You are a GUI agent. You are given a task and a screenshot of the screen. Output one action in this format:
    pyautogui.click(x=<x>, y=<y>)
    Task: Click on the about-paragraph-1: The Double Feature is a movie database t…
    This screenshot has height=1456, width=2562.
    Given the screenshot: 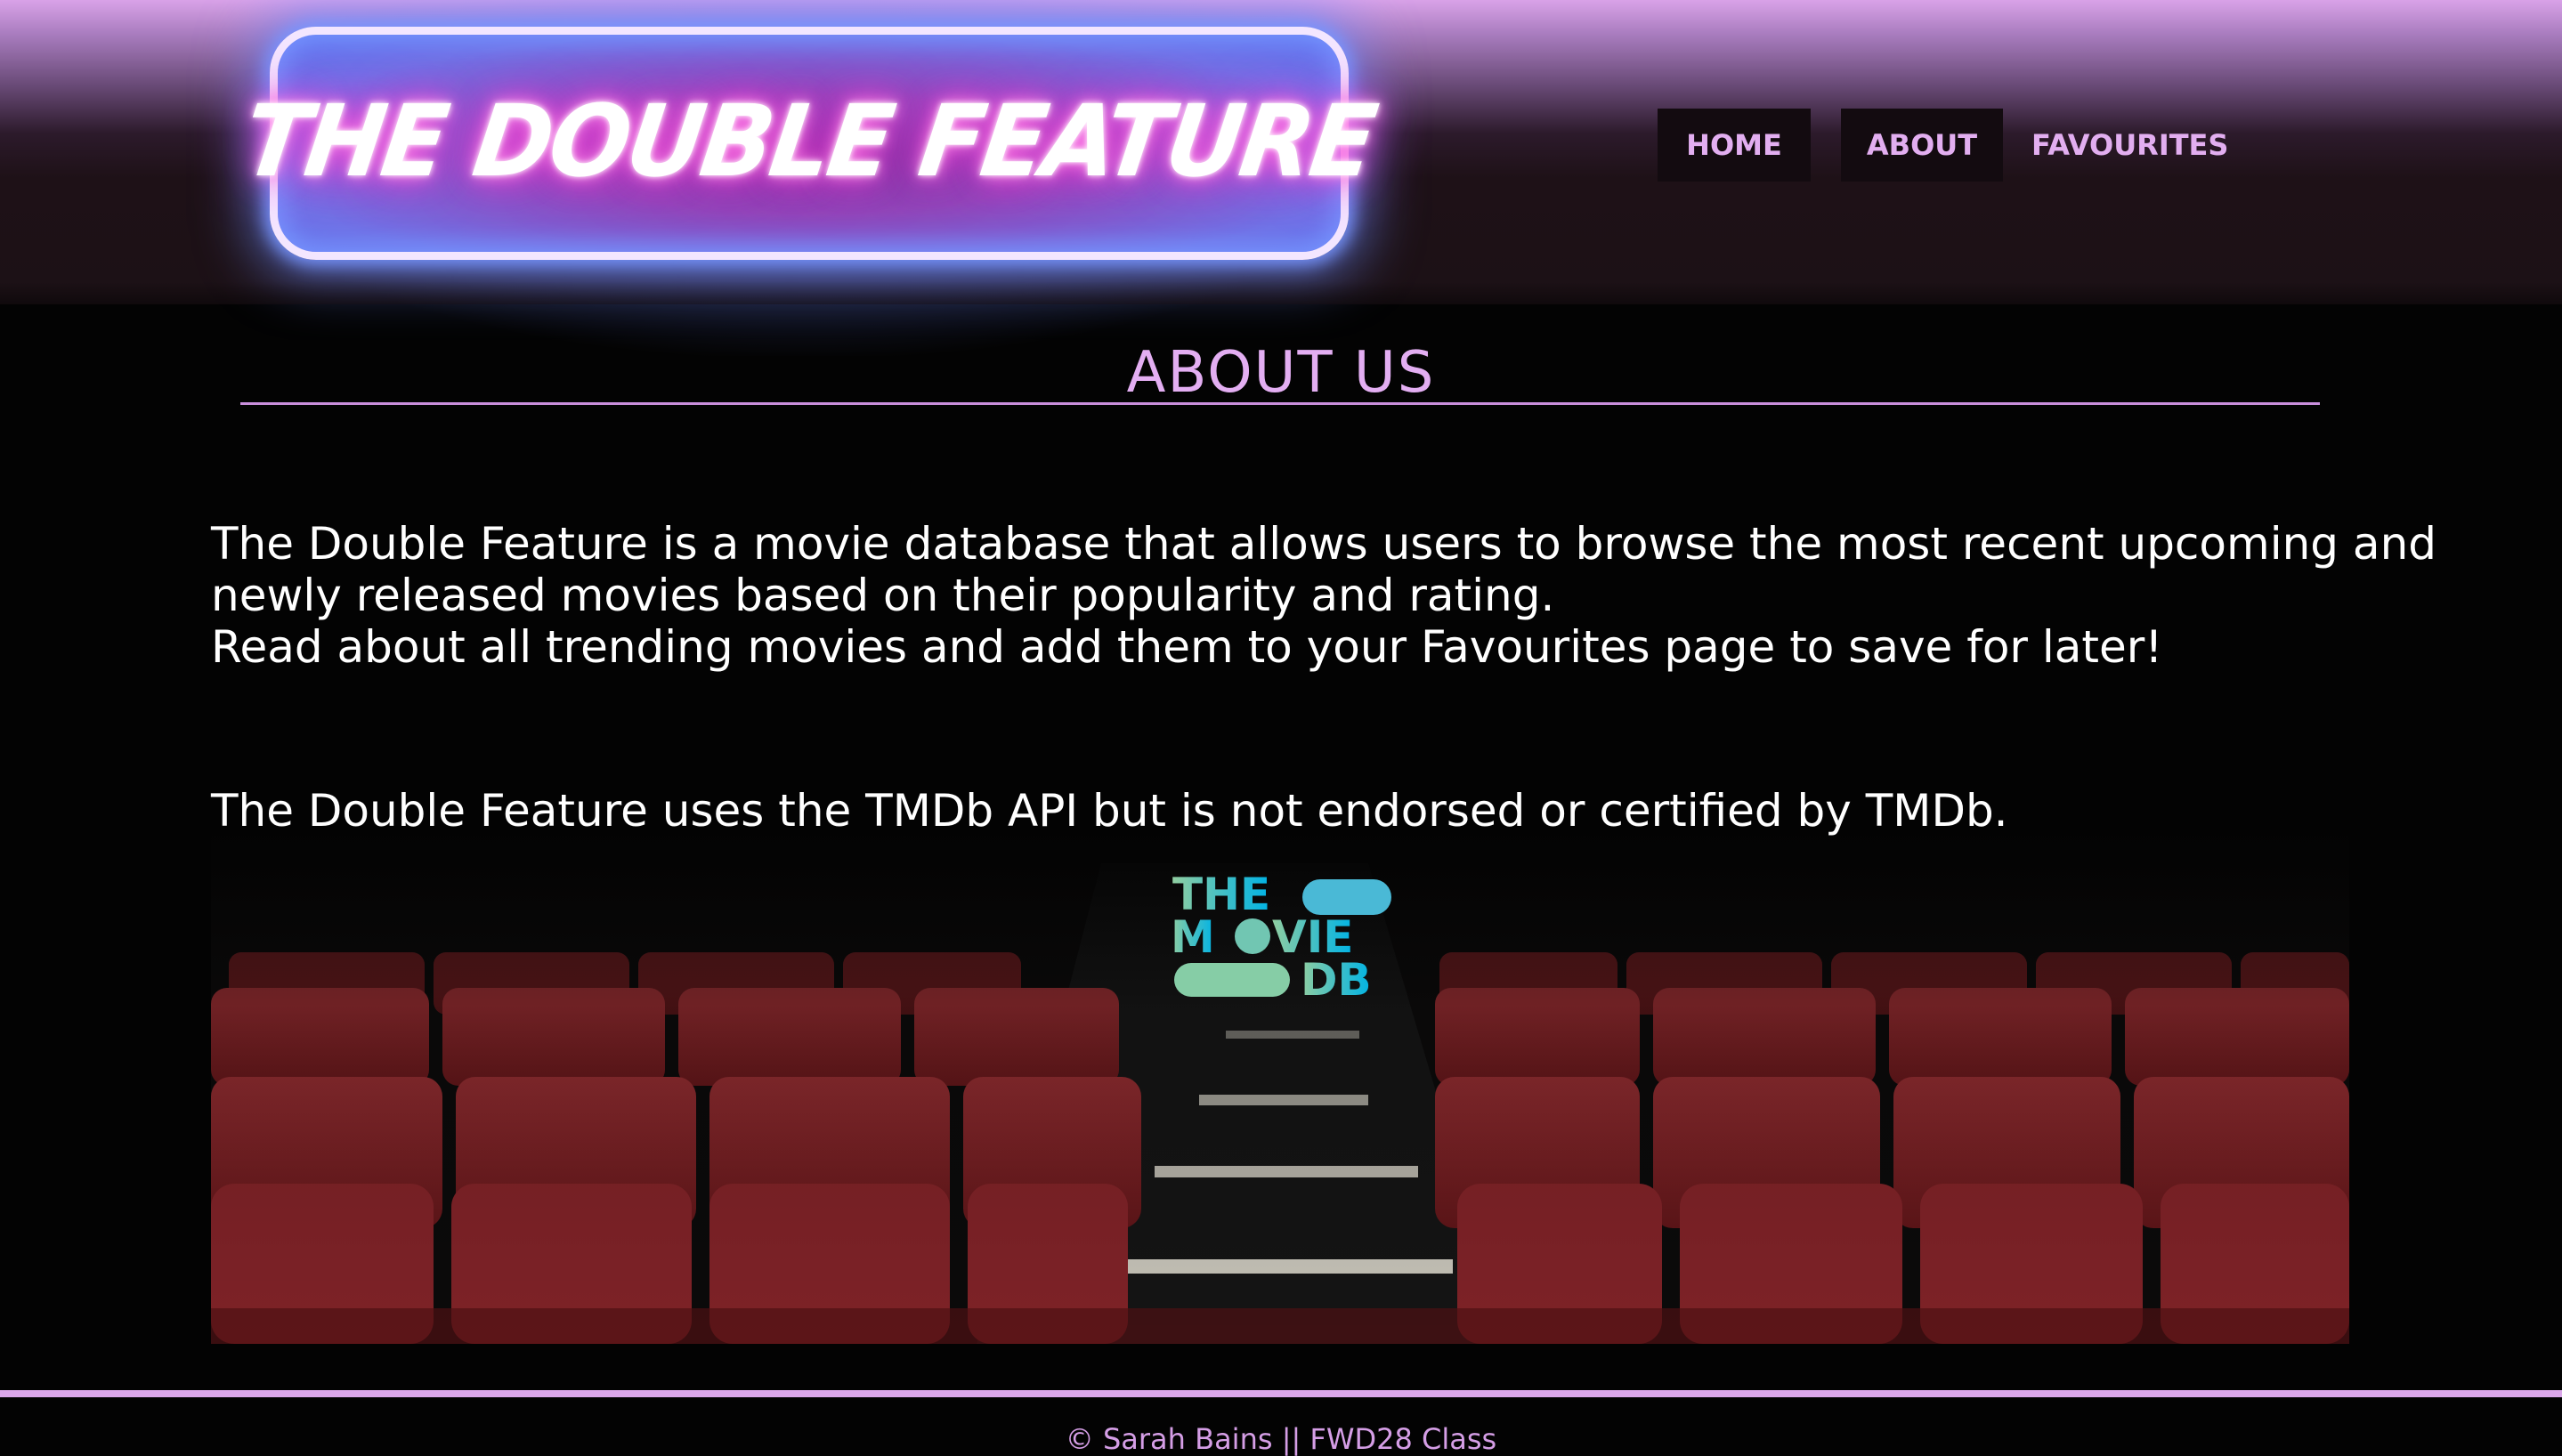 What is the action you would take?
    pyautogui.click(x=1323, y=569)
    